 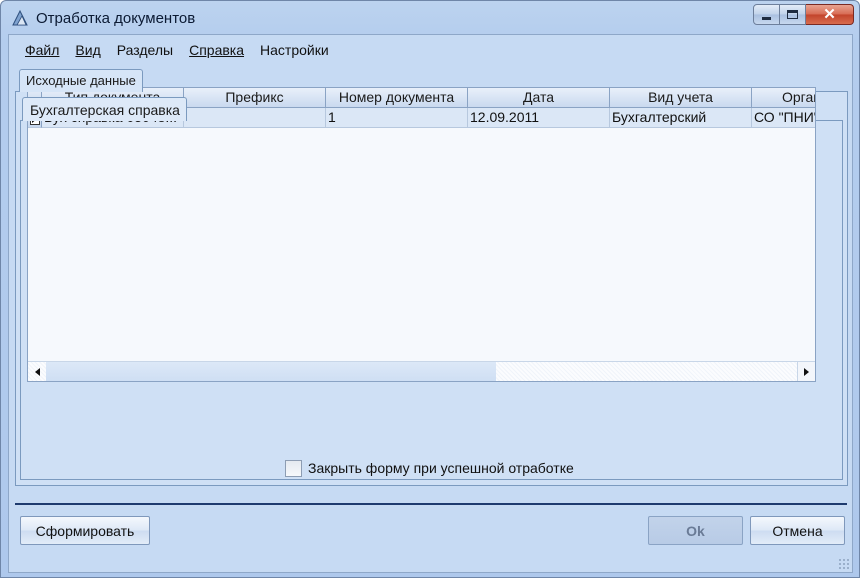 I want to click on tab-accounting-certificate: Бухгалтерская справка, so click(x=104, y=109).